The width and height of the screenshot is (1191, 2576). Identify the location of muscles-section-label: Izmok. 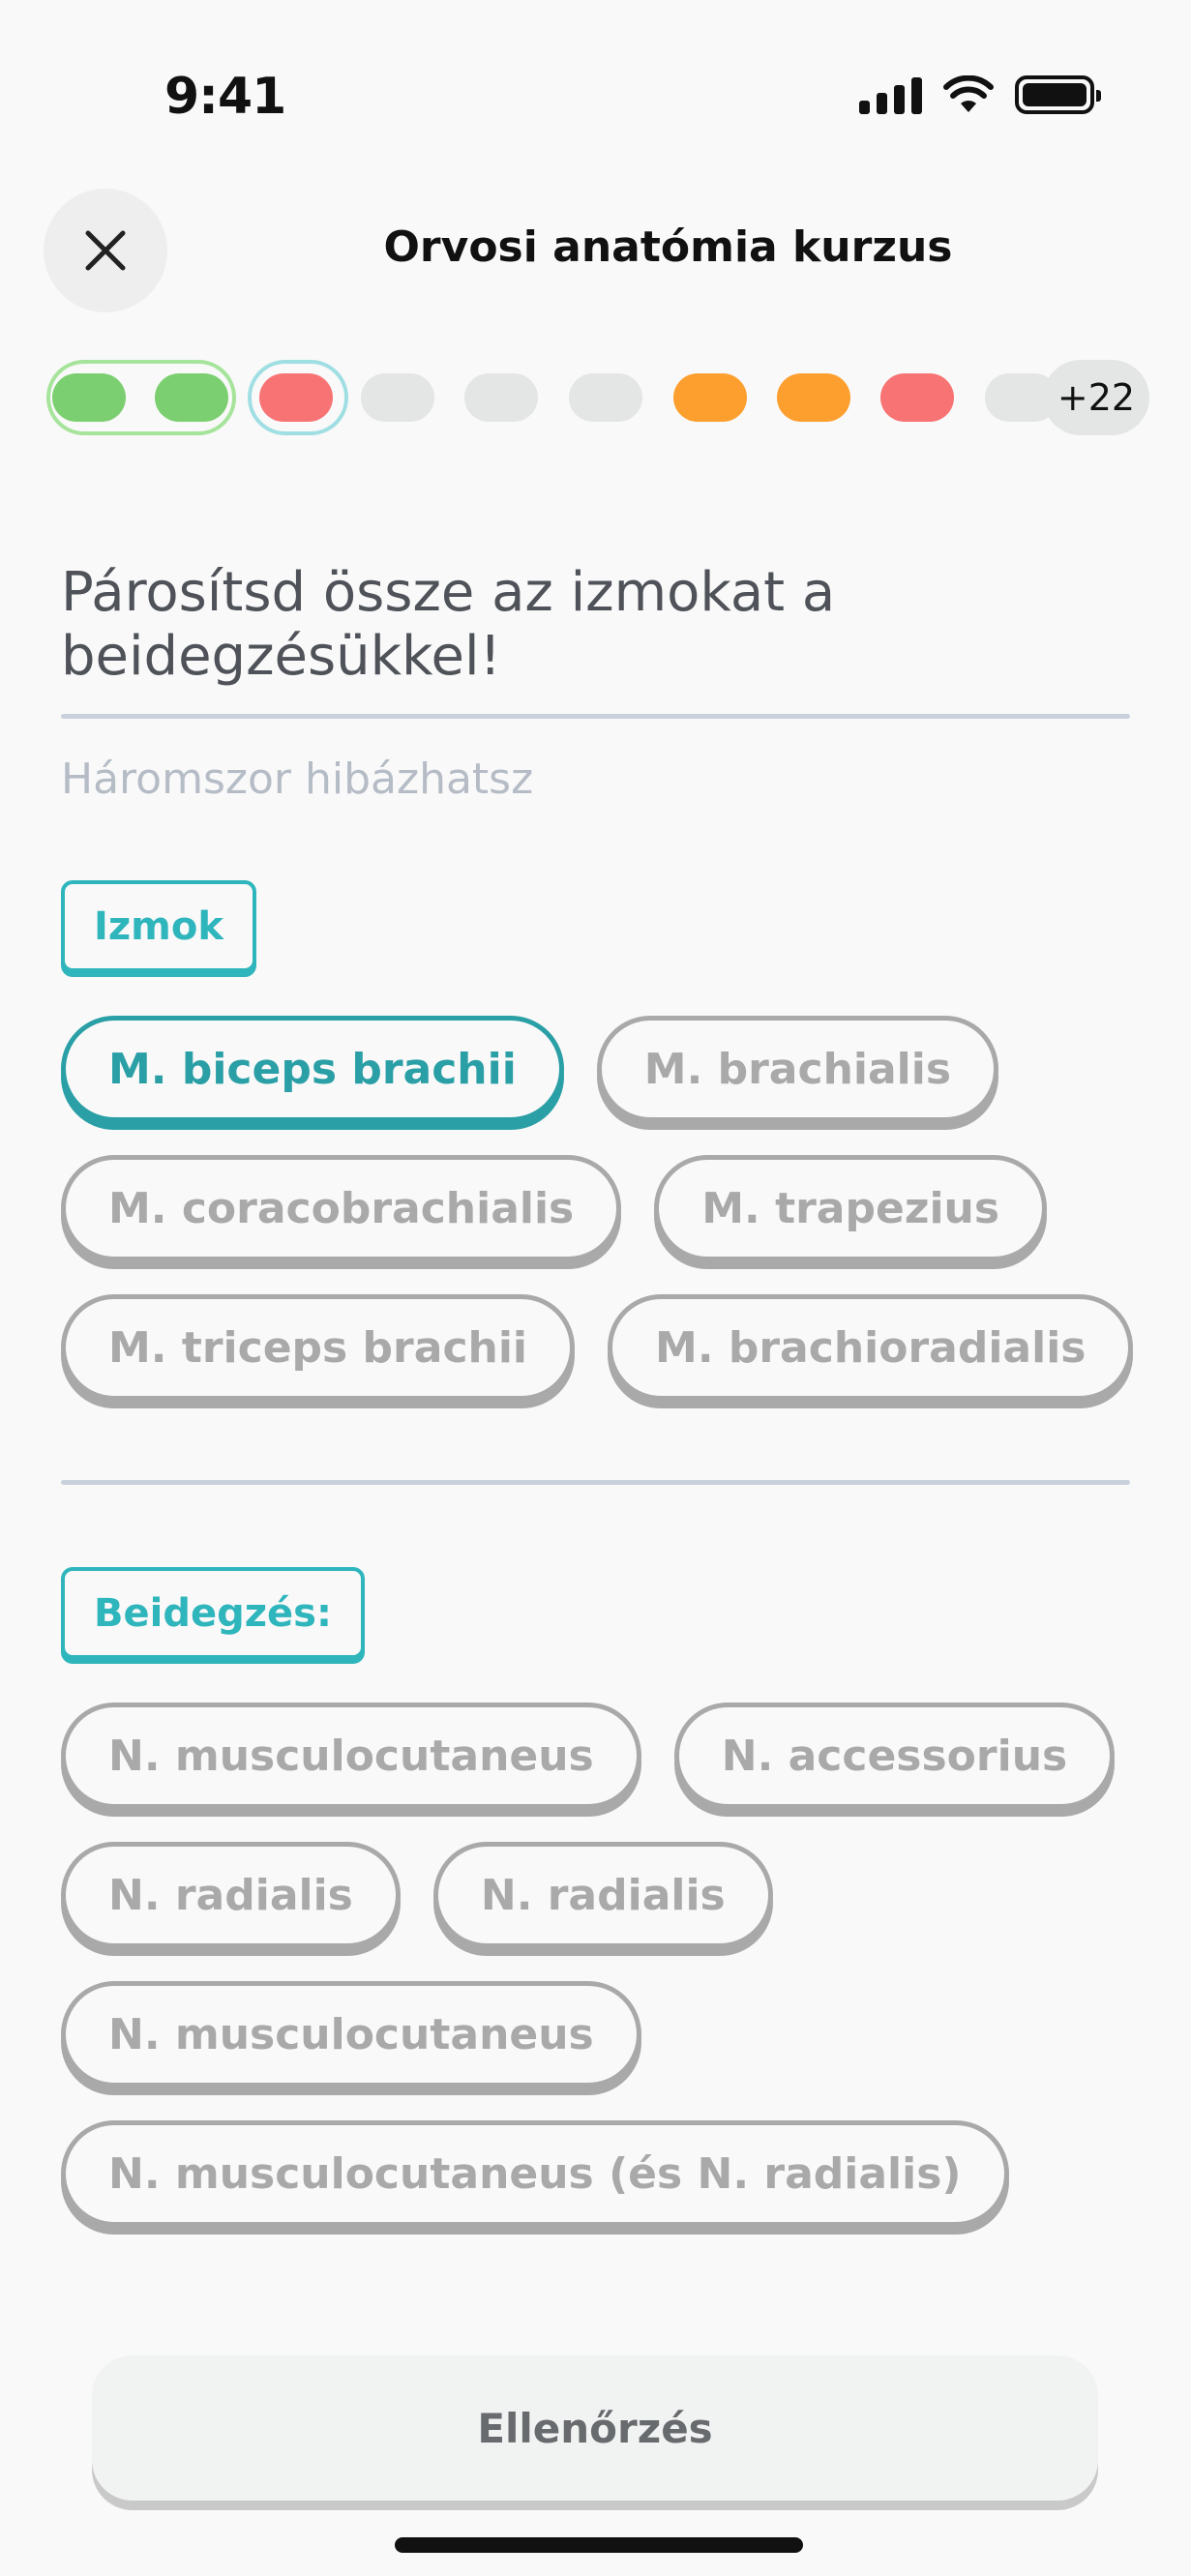
(158, 926).